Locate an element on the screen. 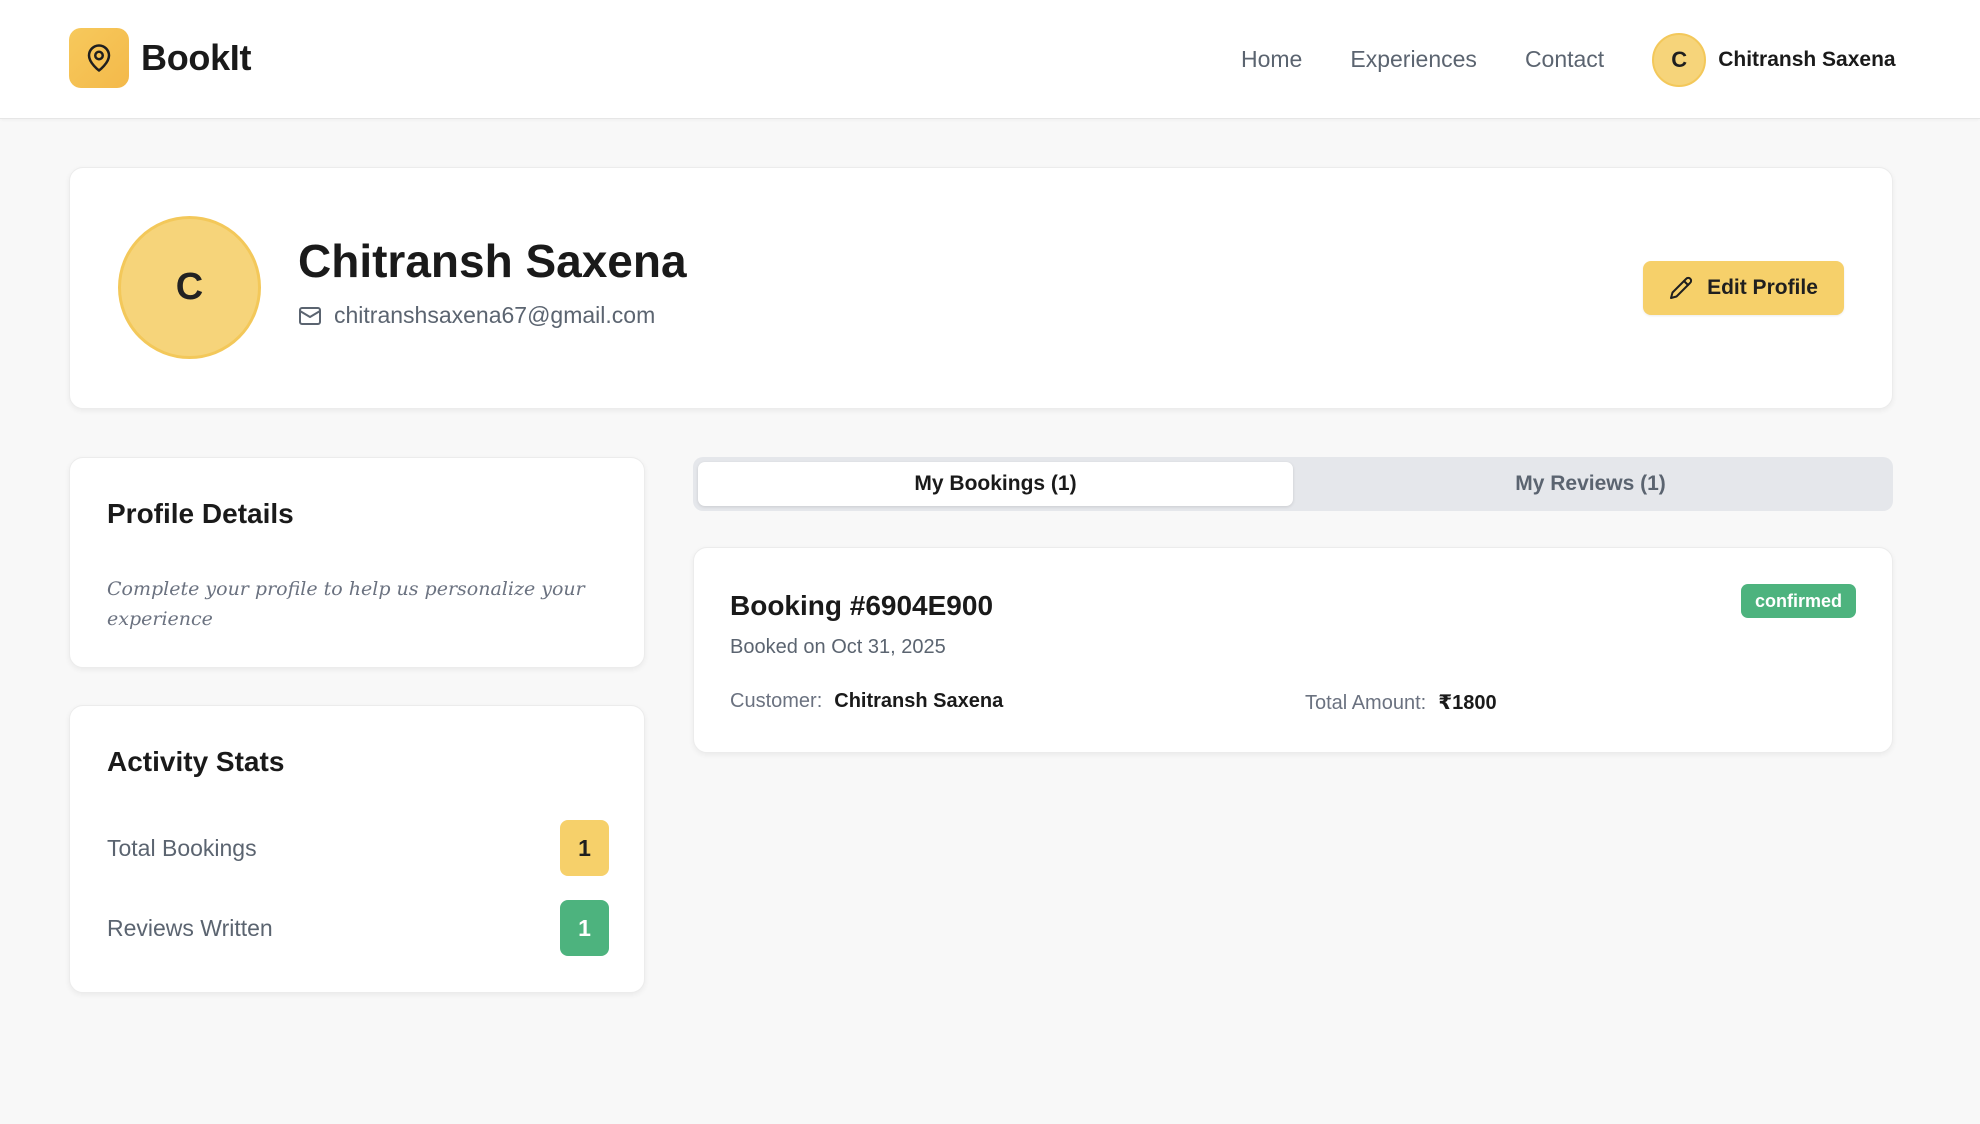 The image size is (1980, 1124). edit-profile-label: Edit Profile is located at coordinates (1762, 287).